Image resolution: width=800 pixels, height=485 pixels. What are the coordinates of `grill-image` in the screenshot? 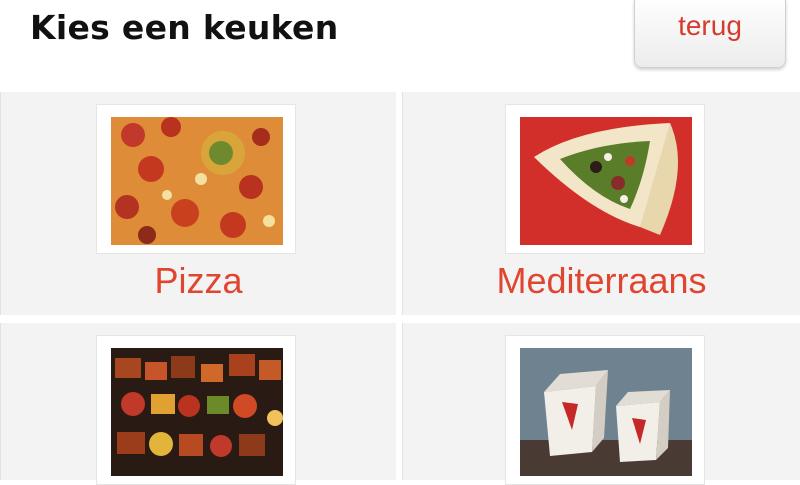 It's located at (196, 410).